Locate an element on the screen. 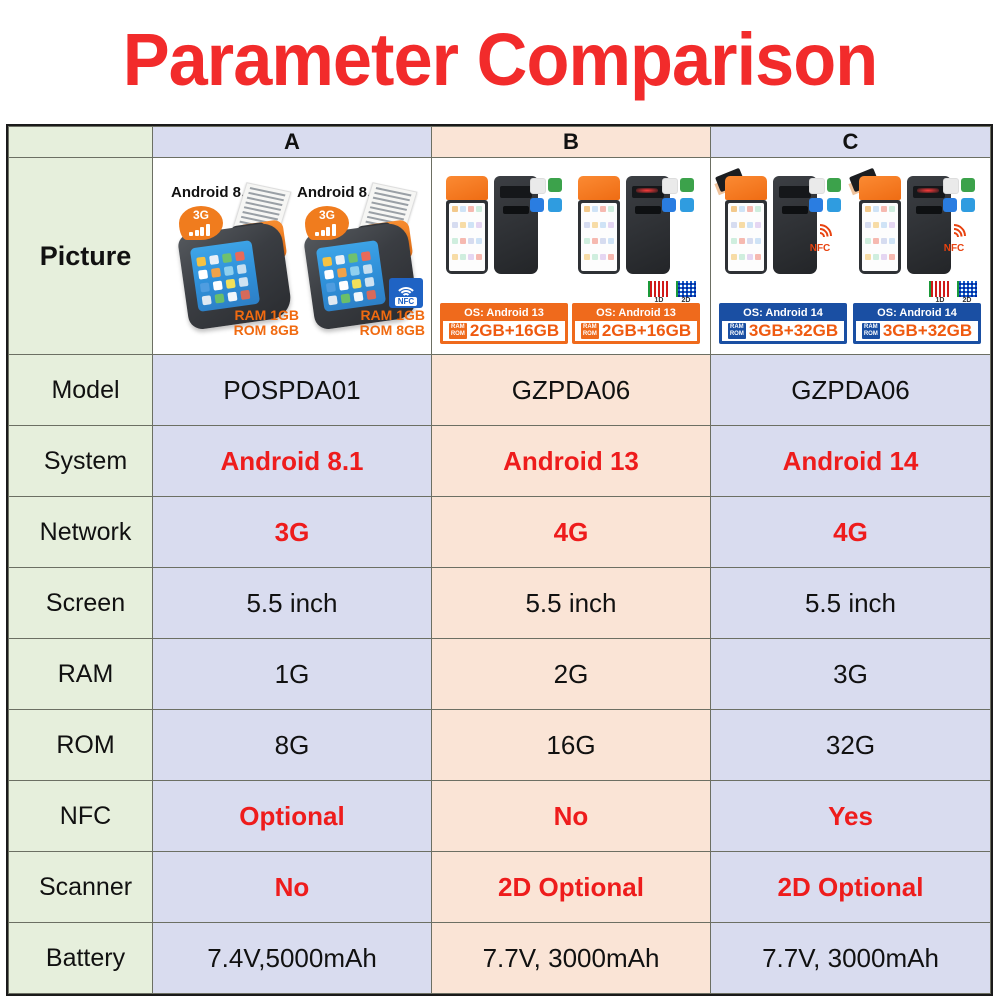 The image size is (1000, 1000). page-title: Parameter Comparison is located at coordinates (500, 59).